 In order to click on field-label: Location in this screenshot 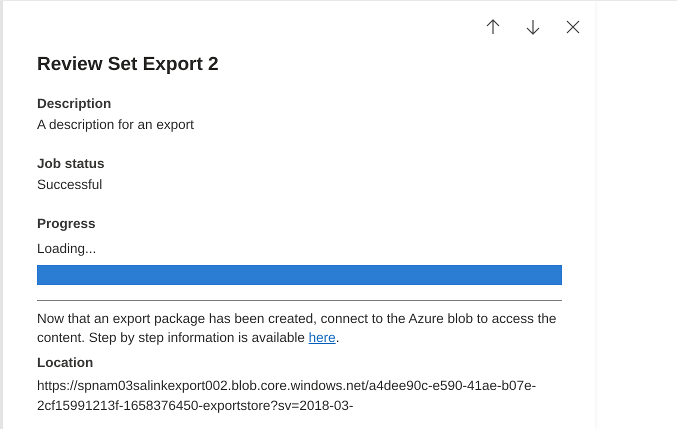, I will do `click(65, 362)`.